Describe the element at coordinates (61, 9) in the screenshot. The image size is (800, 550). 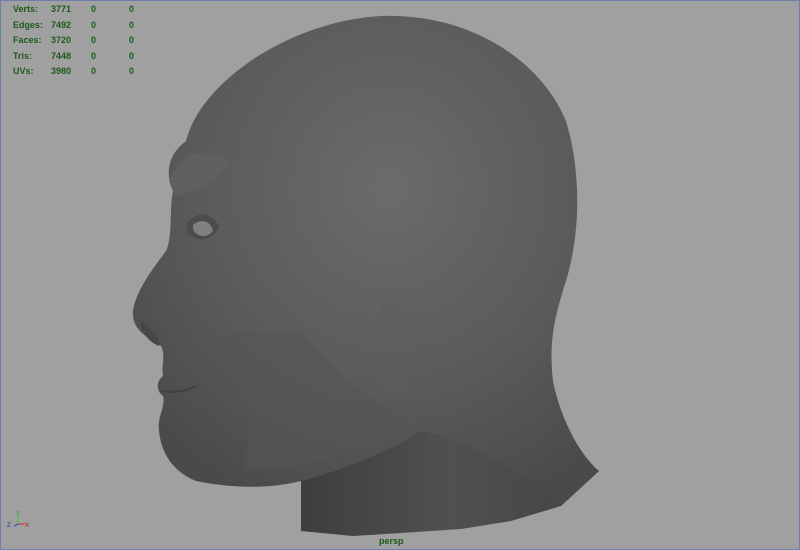
I see `hud-value: 3771` at that location.